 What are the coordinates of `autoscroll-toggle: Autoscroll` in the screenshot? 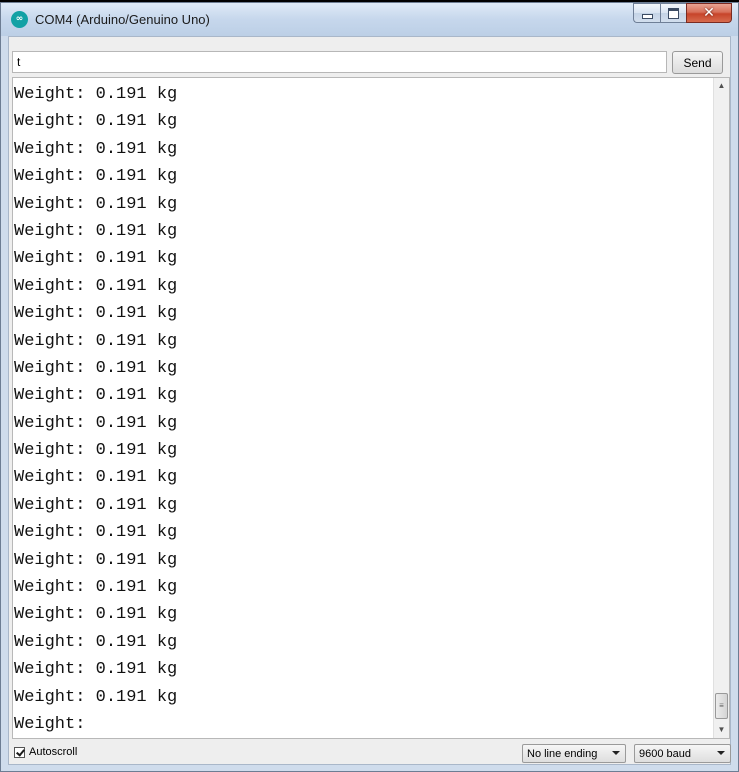 It's located at (45, 752).